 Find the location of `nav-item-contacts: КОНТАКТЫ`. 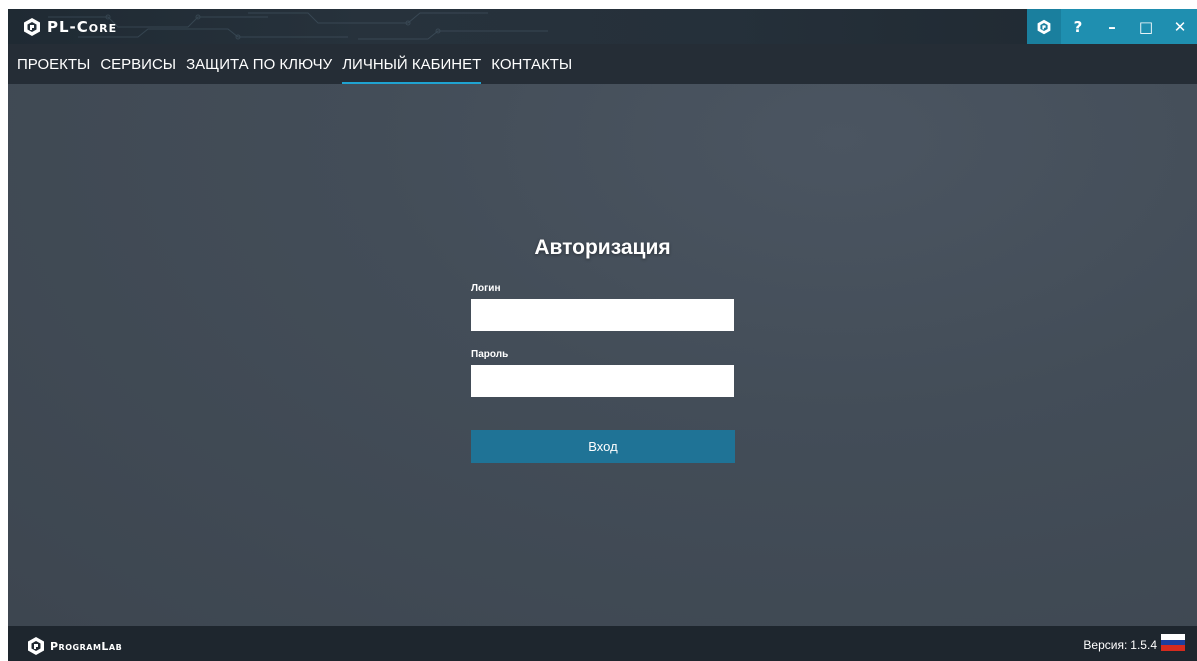

nav-item-contacts: КОНТАКТЫ is located at coordinates (531, 63).